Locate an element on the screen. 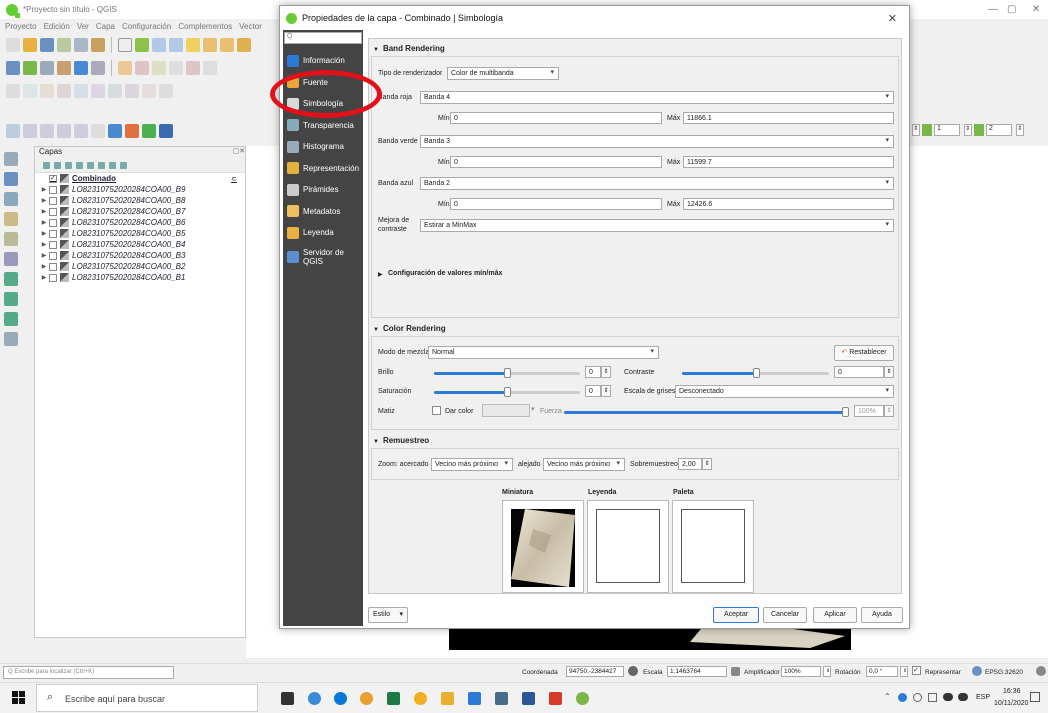 The height and width of the screenshot is (713, 1048). add-mesh-icon is located at coordinates (98, 68).